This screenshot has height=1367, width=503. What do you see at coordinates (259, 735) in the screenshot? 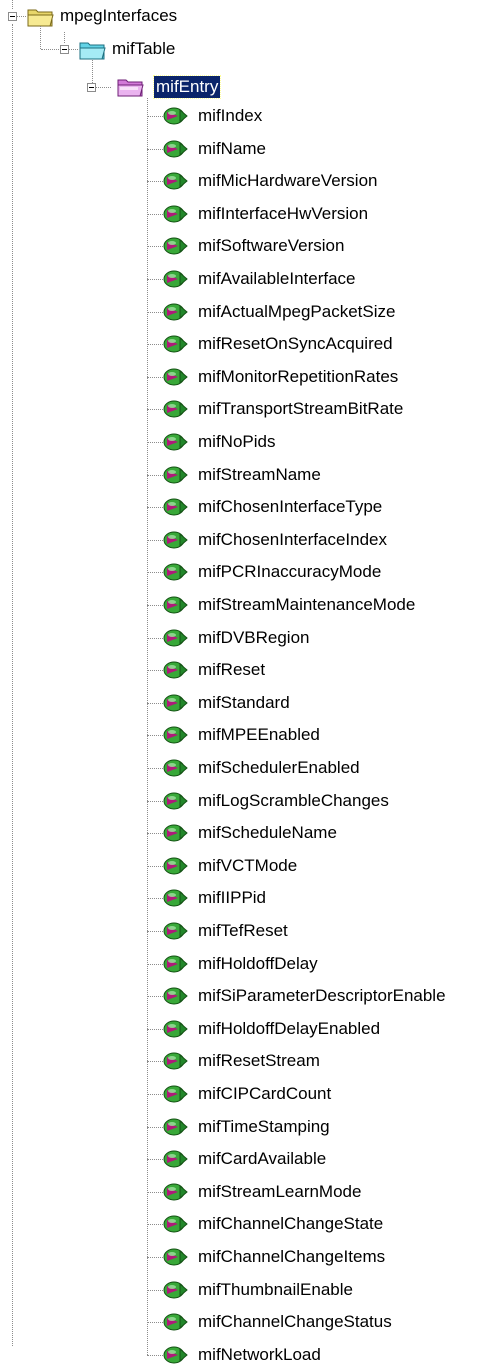
I see `tree-leaf-item: mifMPEEnabled` at bounding box center [259, 735].